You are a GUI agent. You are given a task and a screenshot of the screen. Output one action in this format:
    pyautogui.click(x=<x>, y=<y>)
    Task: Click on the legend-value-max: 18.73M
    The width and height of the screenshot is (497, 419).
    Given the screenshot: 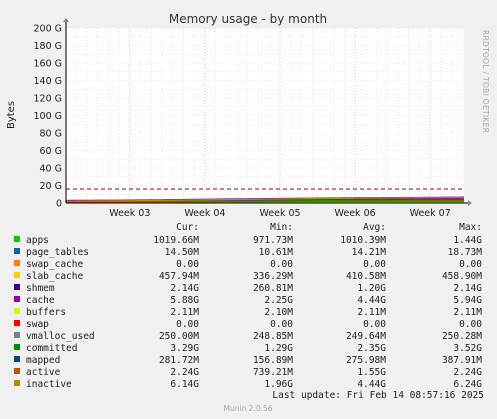 What is the action you would take?
    pyautogui.click(x=465, y=252)
    